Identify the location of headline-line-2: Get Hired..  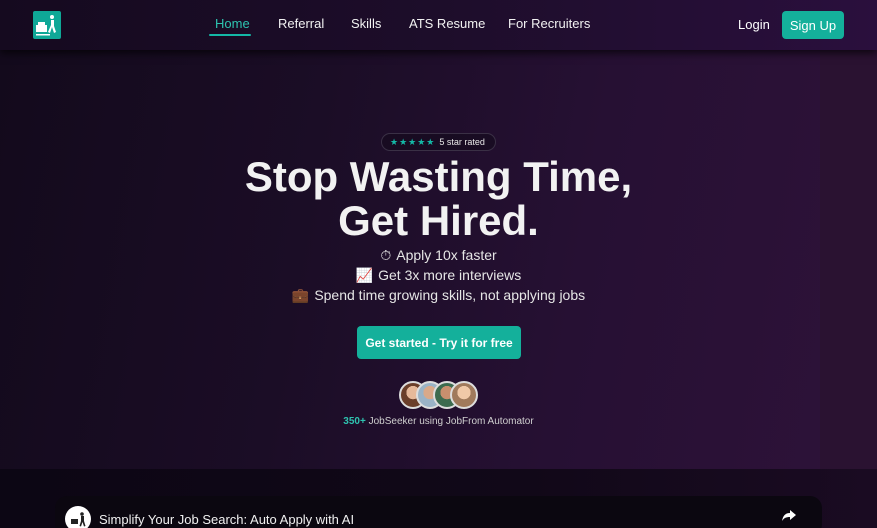
(438, 220).